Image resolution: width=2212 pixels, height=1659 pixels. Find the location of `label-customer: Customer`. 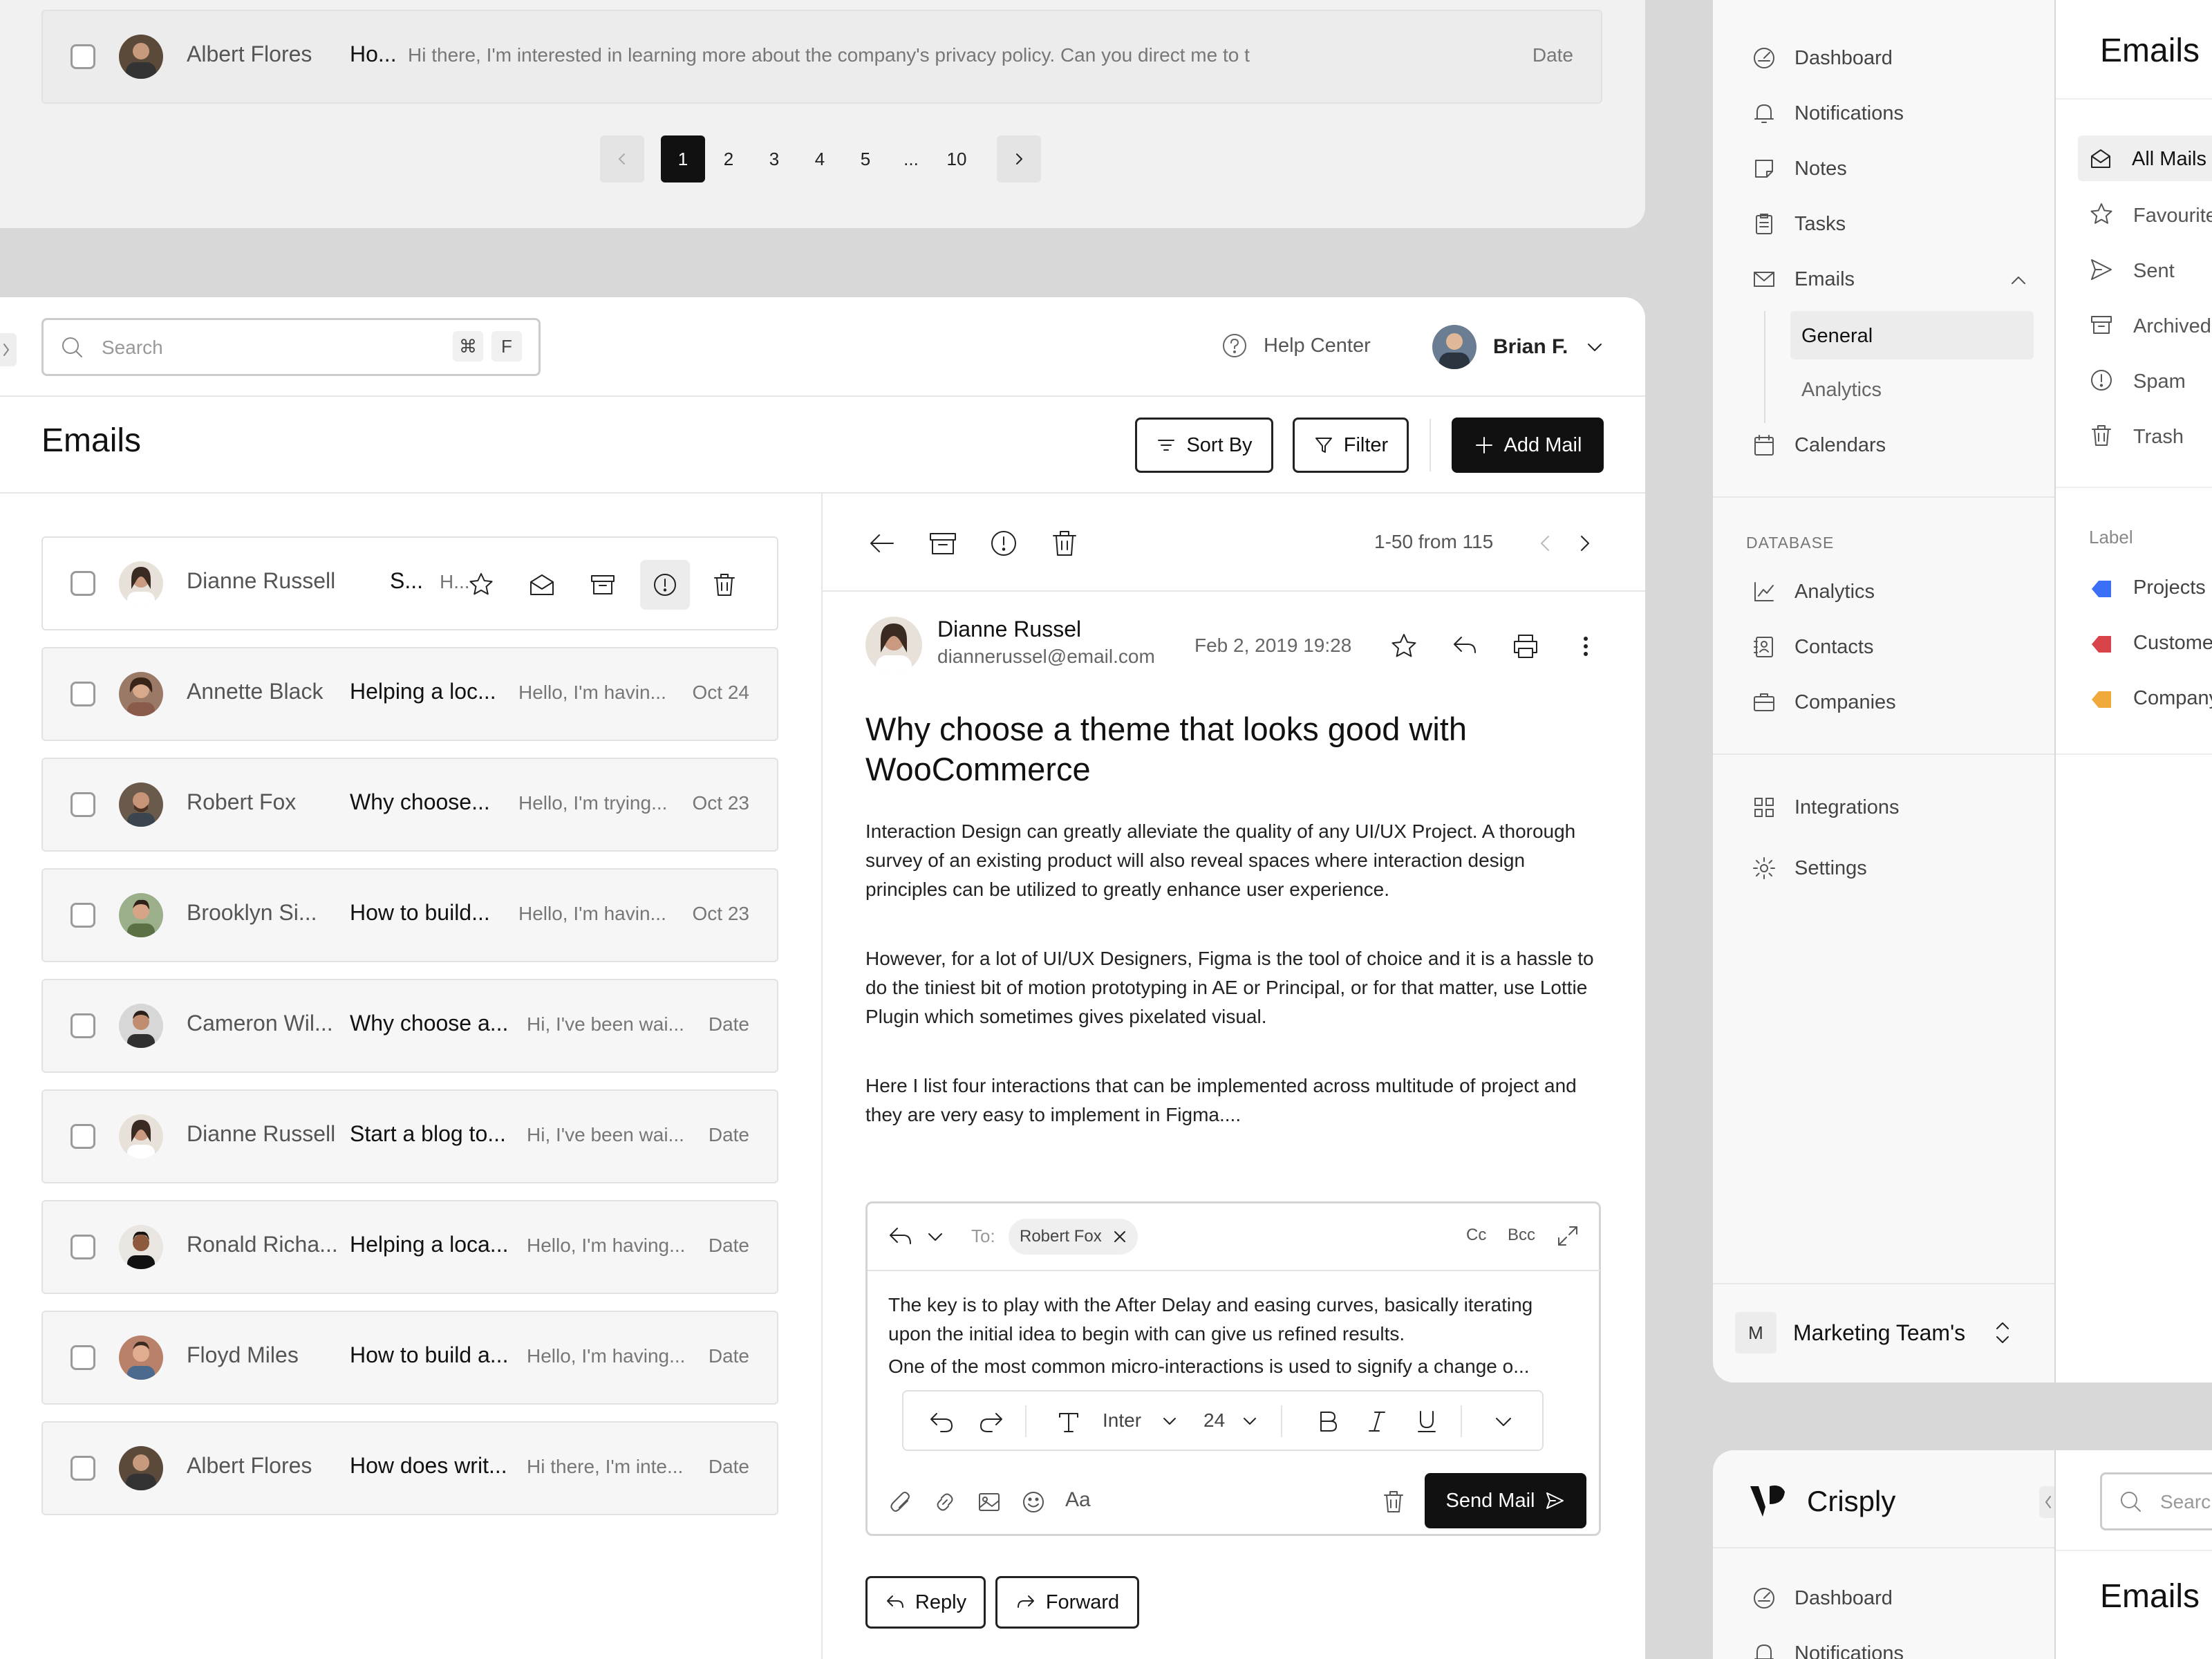

label-customer: Customer is located at coordinates (2172, 643).